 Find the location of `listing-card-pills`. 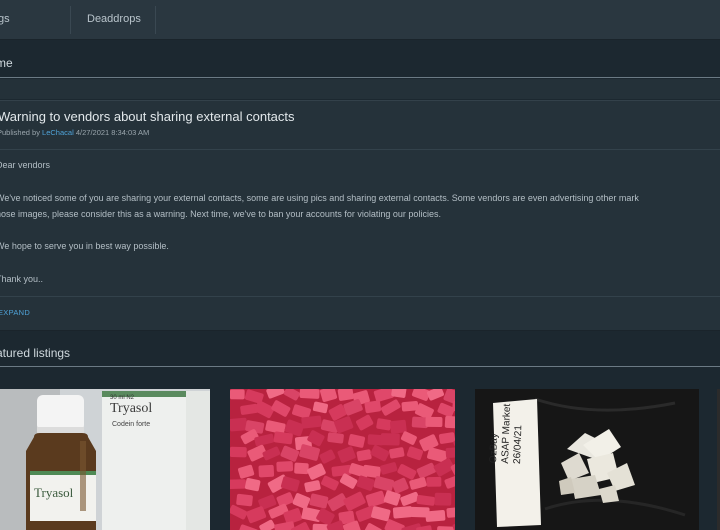

listing-card-pills is located at coordinates (342, 459).